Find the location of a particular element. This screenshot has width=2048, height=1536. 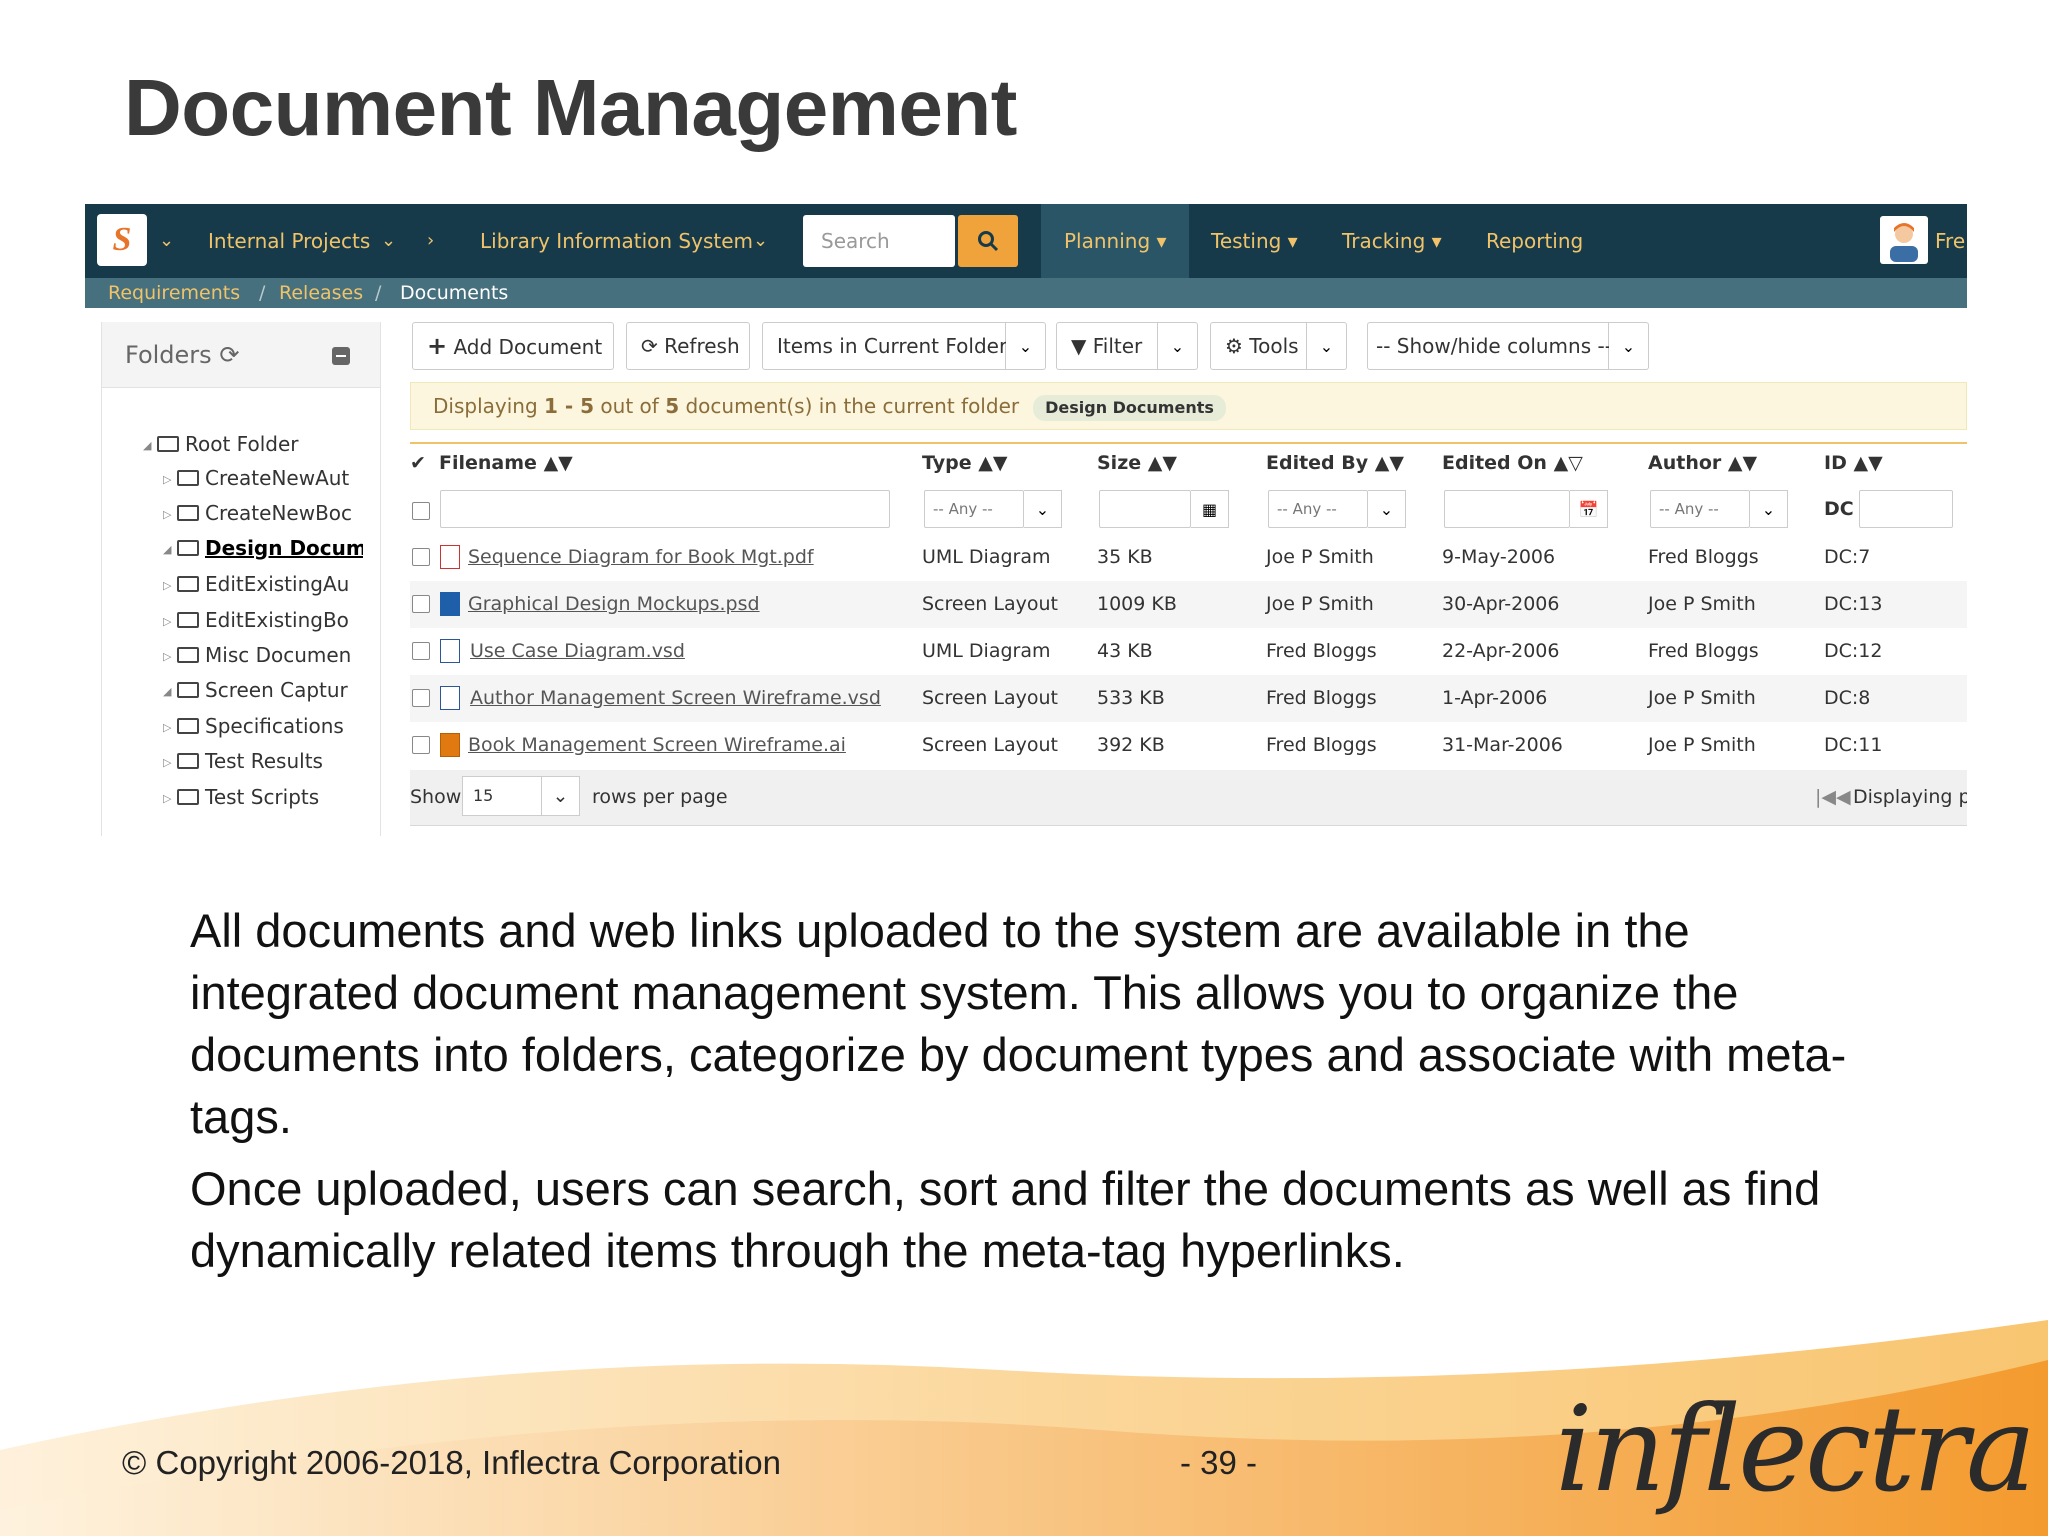

size-filter-input is located at coordinates (1145, 509).